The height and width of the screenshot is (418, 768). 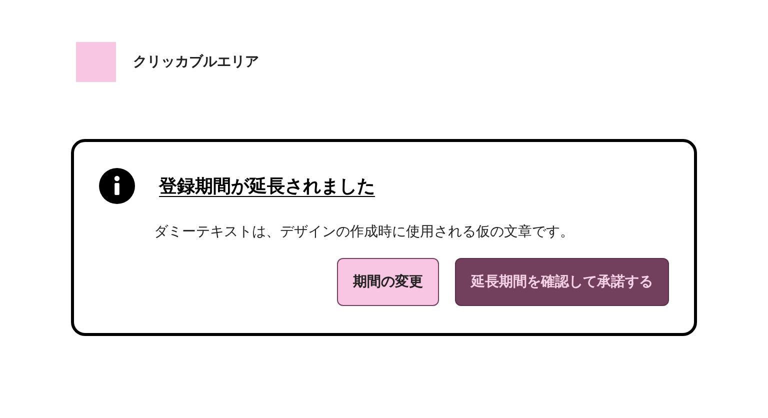 What do you see at coordinates (267, 186) in the screenshot?
I see `notice-title: 登録期間が延長されました` at bounding box center [267, 186].